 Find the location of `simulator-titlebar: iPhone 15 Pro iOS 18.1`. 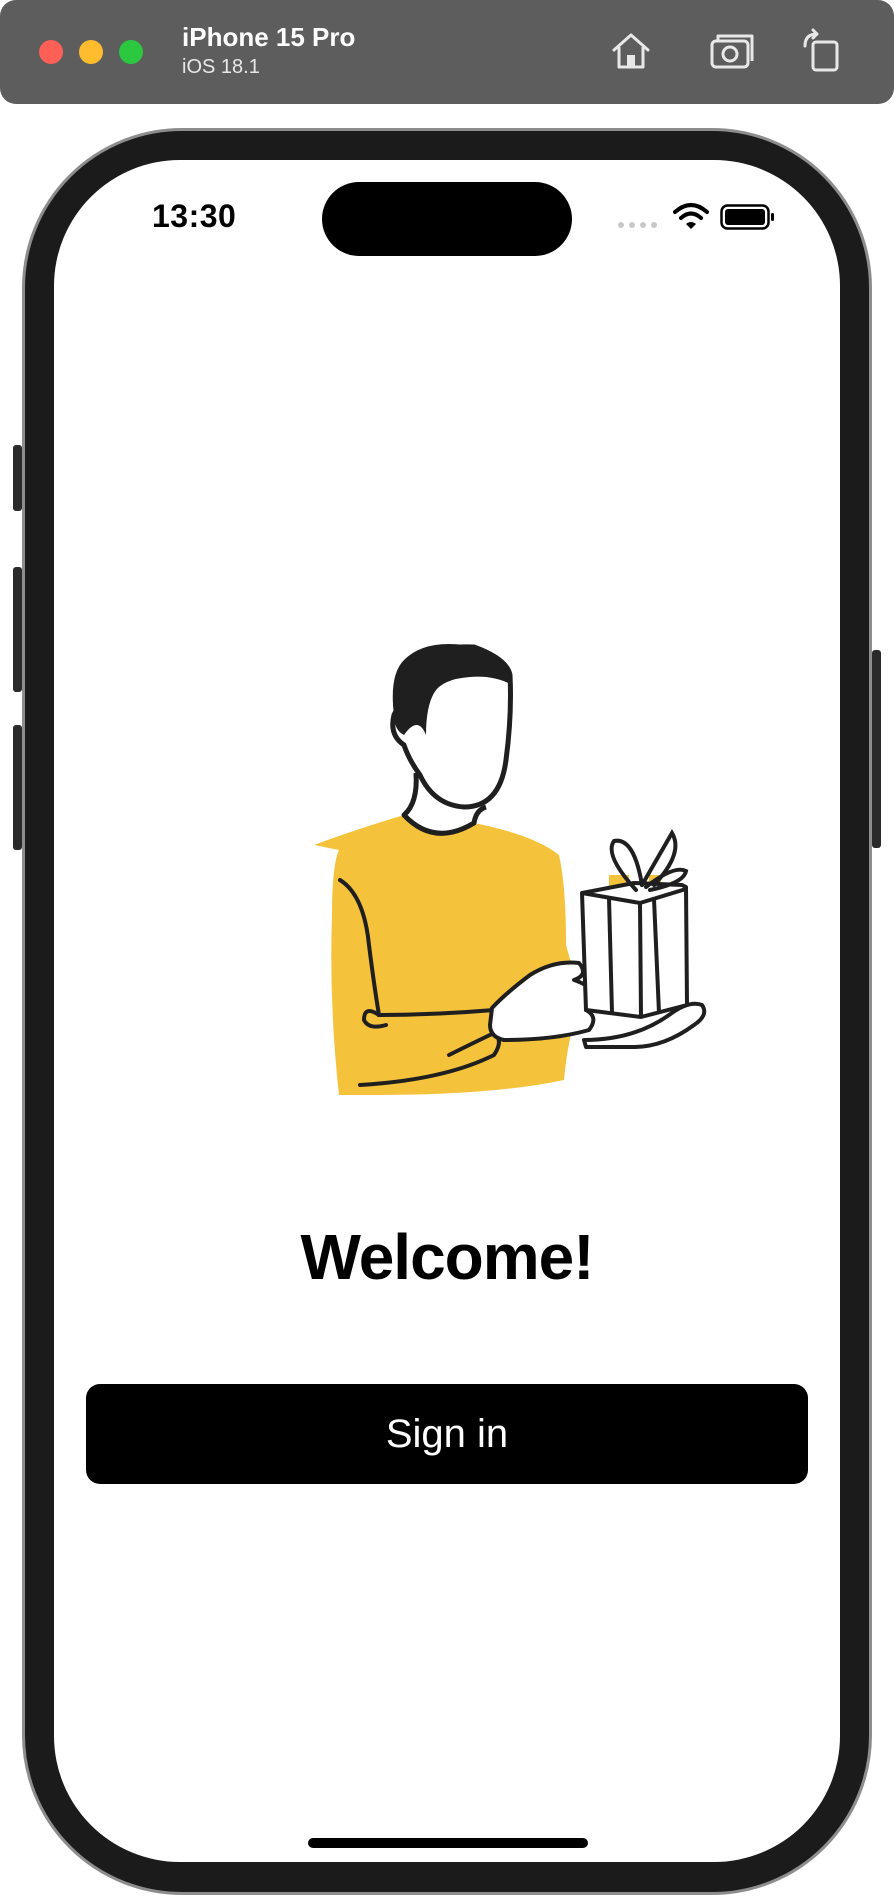

simulator-titlebar: iPhone 15 Pro iOS 18.1 is located at coordinates (447, 52).